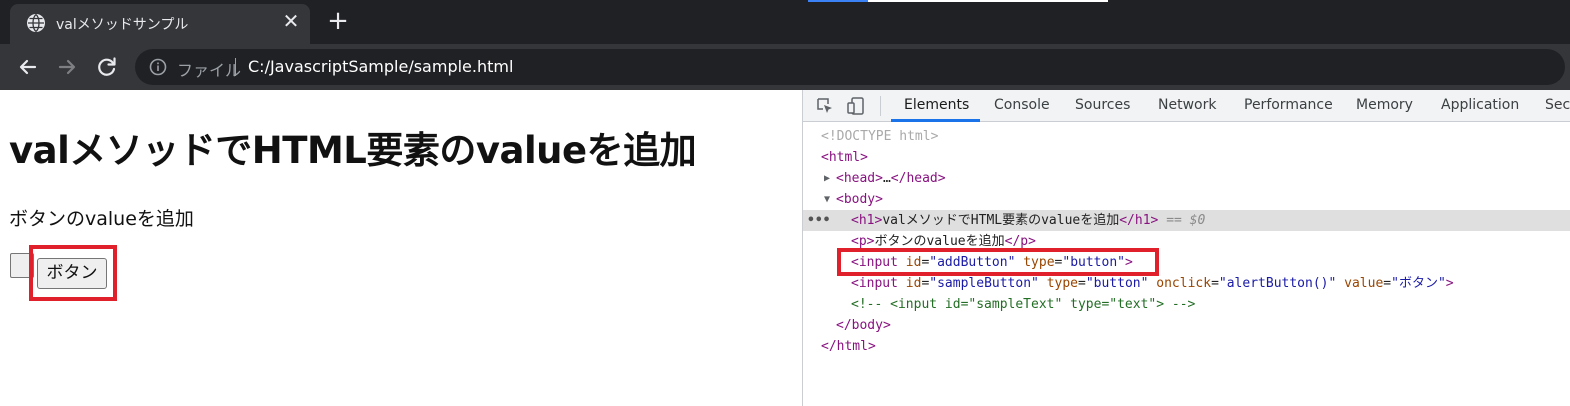 Image resolution: width=1570 pixels, height=406 pixels. Describe the element at coordinates (913, 283) in the screenshot. I see `attr-name: id` at that location.